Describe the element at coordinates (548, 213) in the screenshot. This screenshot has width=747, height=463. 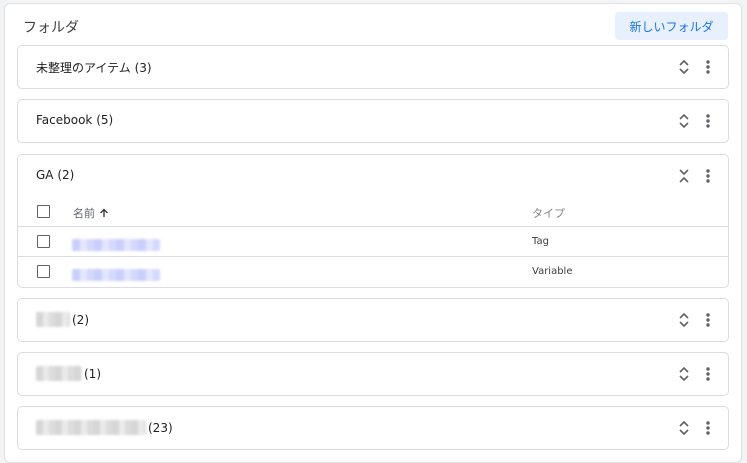
I see `column-header-type: タイプ` at that location.